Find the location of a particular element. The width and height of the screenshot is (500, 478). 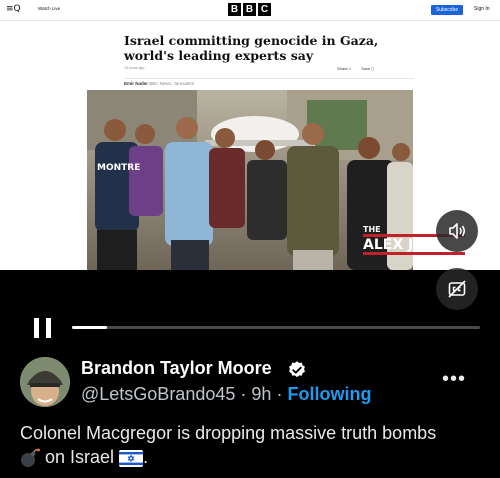

speaker-icon is located at coordinates (457, 231).